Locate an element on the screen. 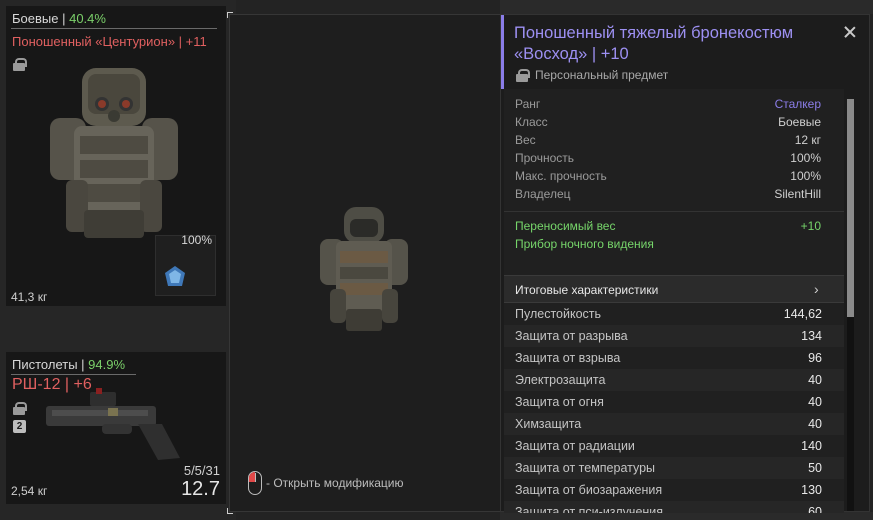  stat-row: Защита от биозаражения 130 is located at coordinates (674, 490).